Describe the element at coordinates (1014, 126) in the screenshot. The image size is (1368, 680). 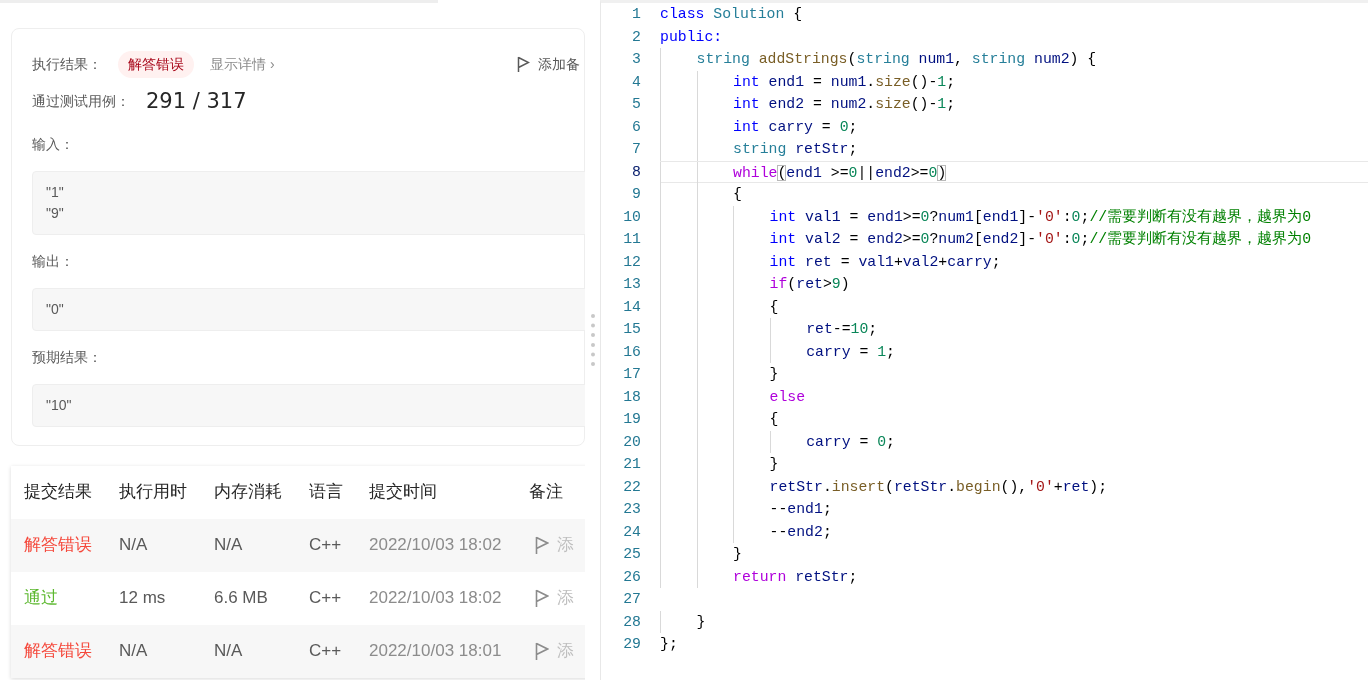
I see `code-line: int carry = 0;` at that location.